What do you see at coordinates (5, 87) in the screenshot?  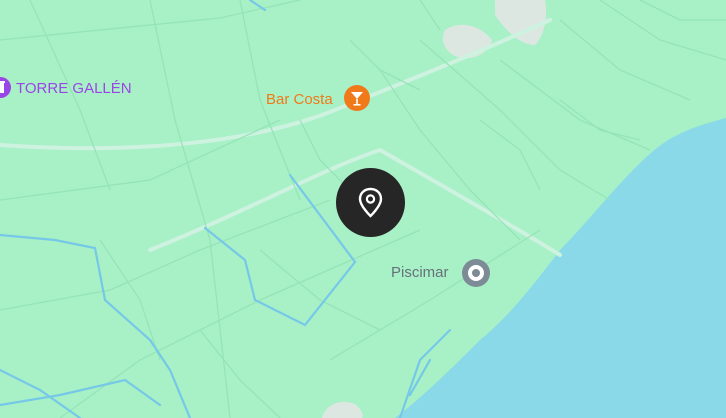 I see `tower-icon` at bounding box center [5, 87].